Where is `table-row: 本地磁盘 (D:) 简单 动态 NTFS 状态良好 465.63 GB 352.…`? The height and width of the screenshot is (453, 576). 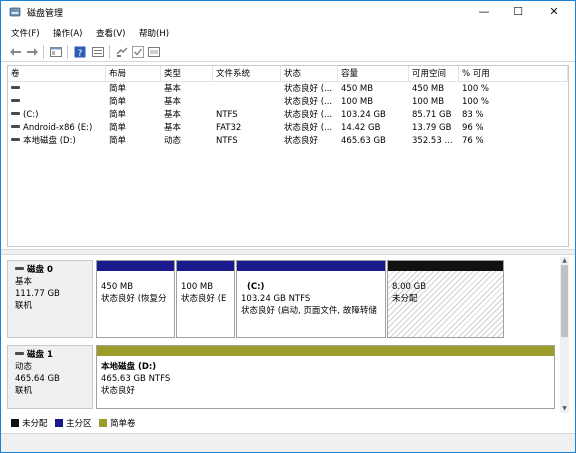 table-row: 本地磁盘 (D:) 简单 动态 NTFS 状态良好 465.63 GB 352.… is located at coordinates (288, 141).